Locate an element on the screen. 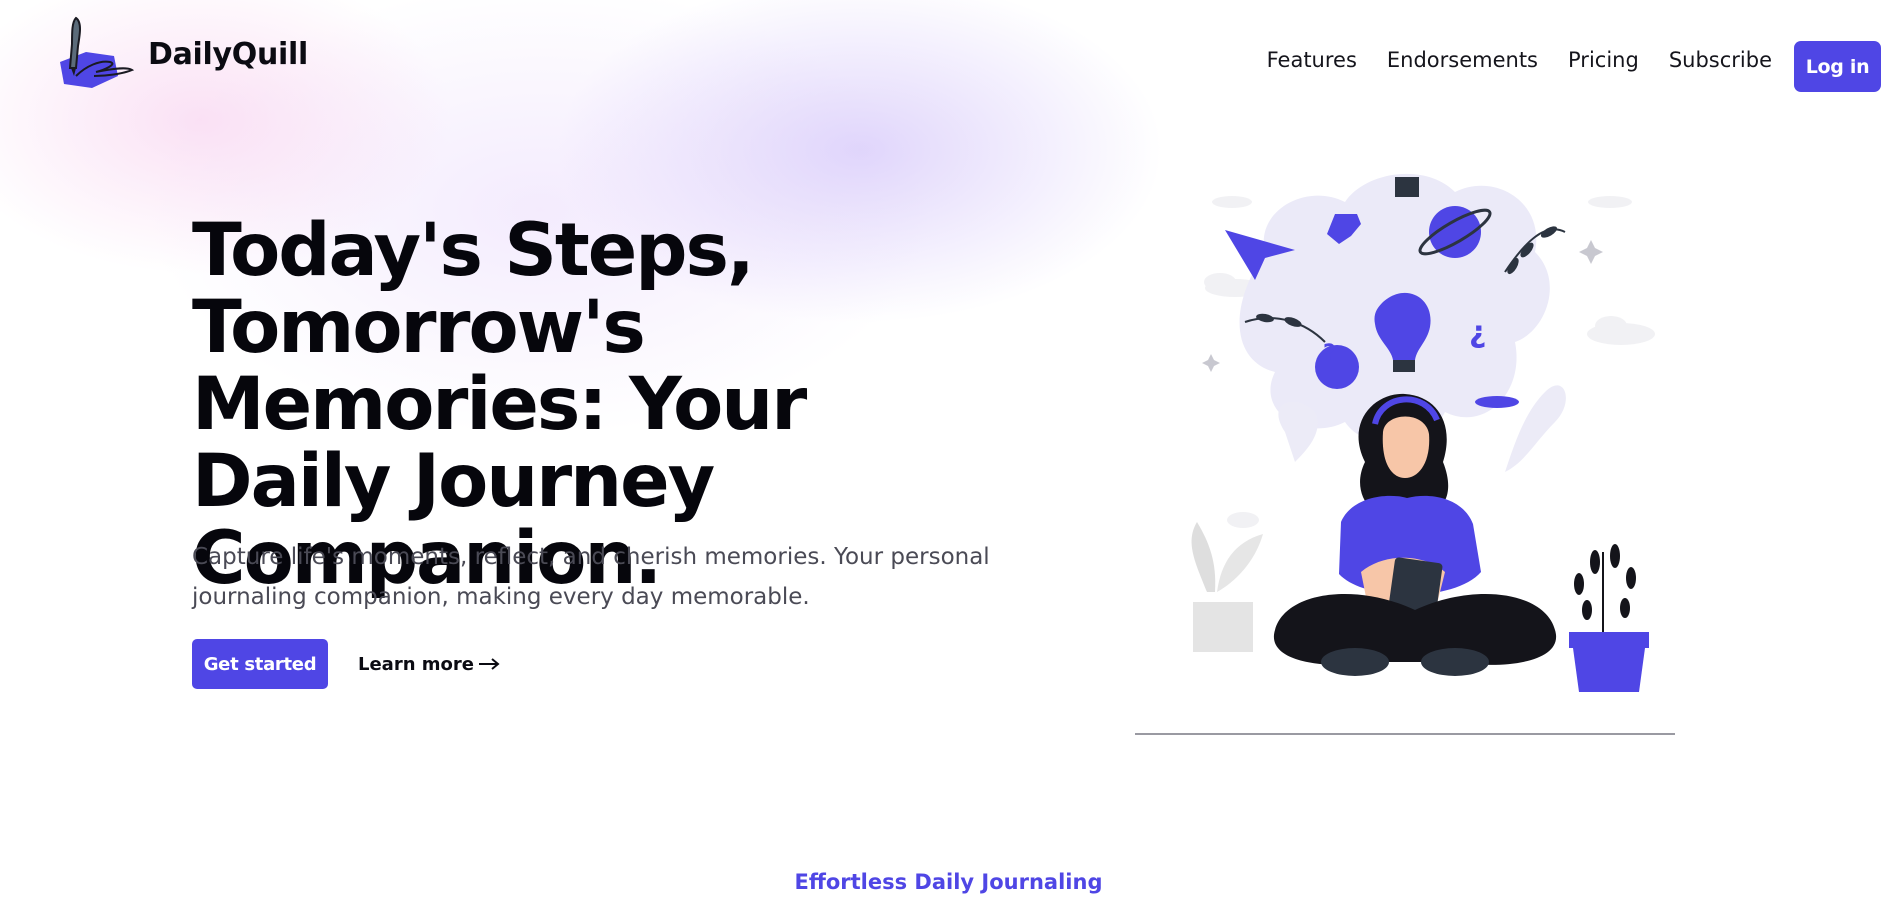  brand: DailyQuill is located at coordinates (182, 54).